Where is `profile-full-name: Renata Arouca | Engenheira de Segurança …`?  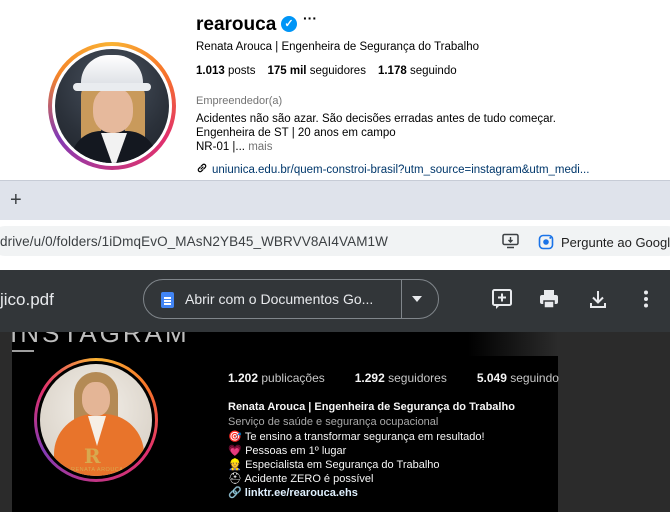
profile-full-name: Renata Arouca | Engenheira de Segurança … is located at coordinates (338, 47).